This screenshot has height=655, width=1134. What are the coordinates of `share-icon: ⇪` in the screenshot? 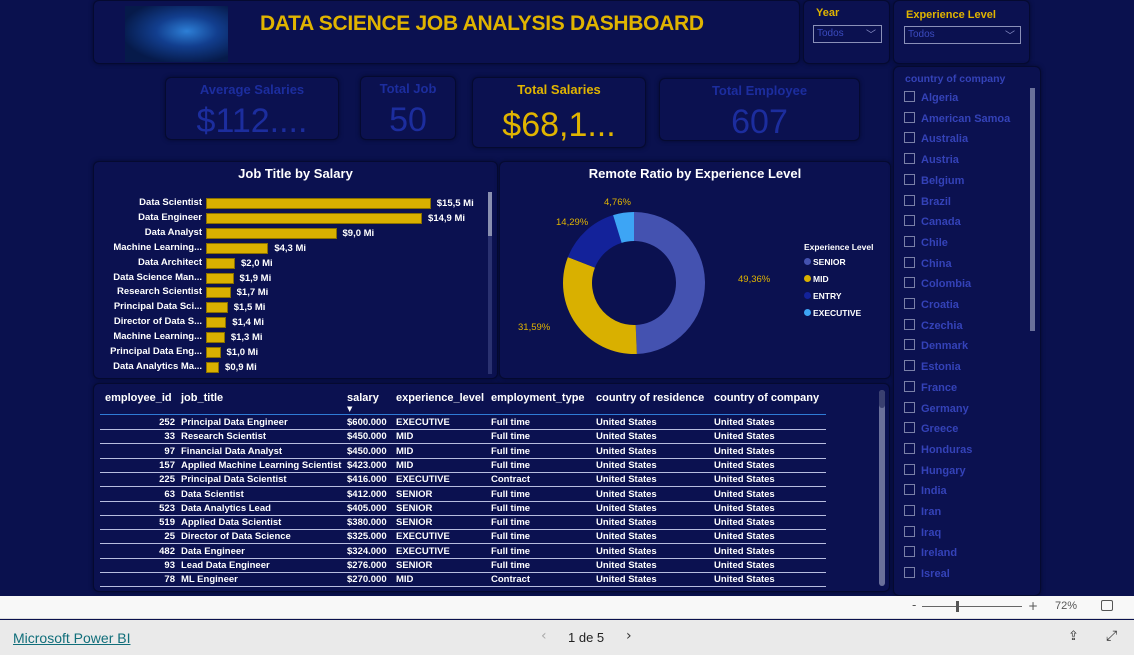 It's located at (1073, 636).